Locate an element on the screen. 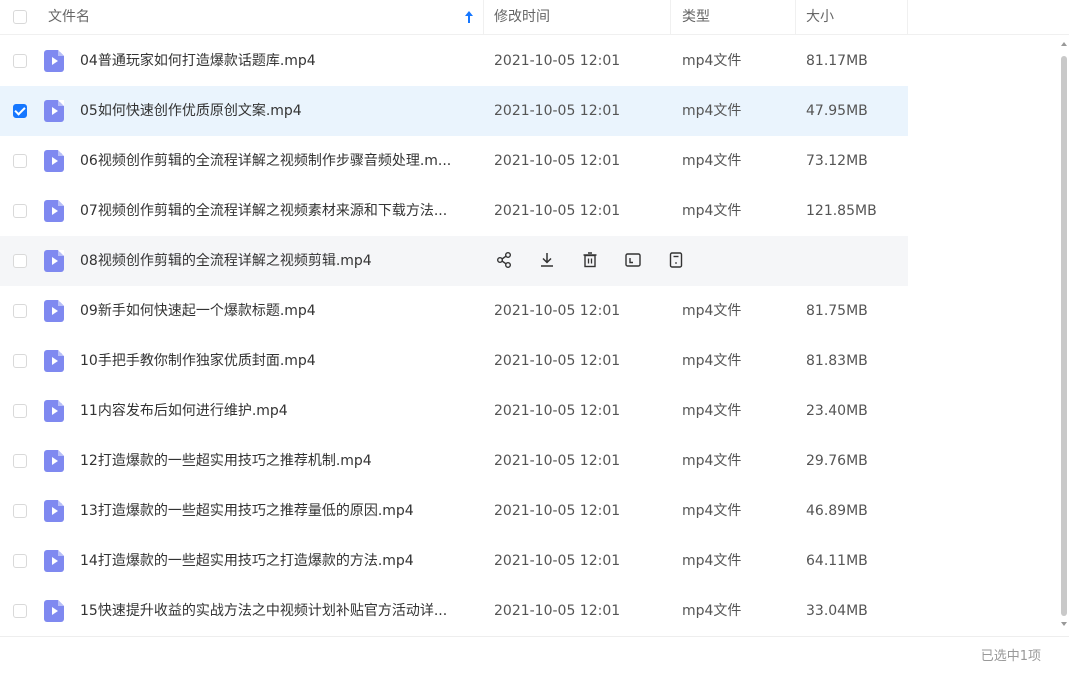 This screenshot has height=677, width=1069. column-header-name: 文件名 is located at coordinates (69, 17).